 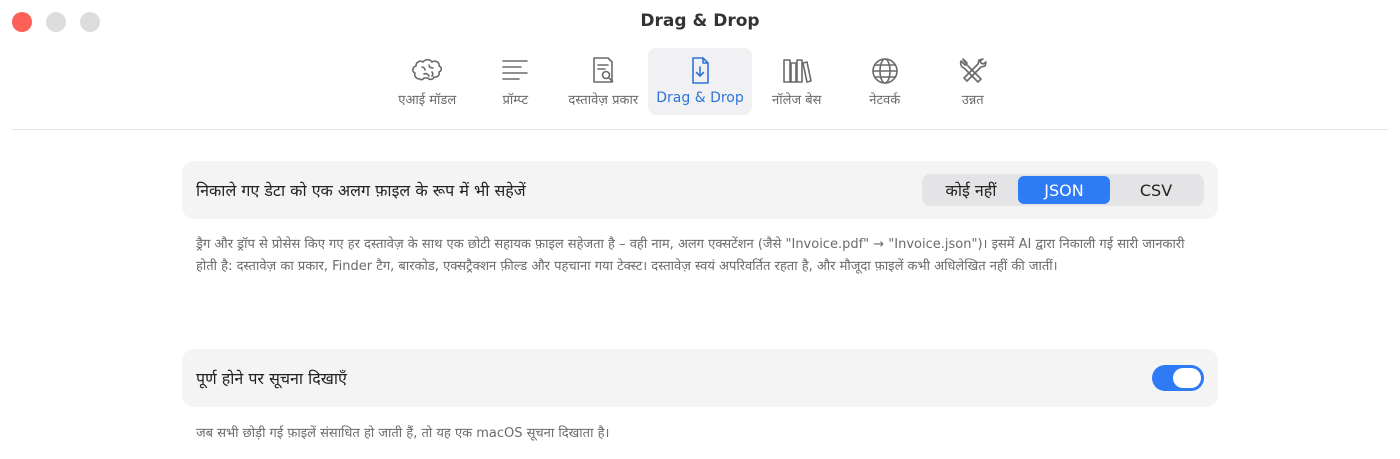 I want to click on tab-knowledge-base: नॉलेज बेस, so click(x=797, y=81).